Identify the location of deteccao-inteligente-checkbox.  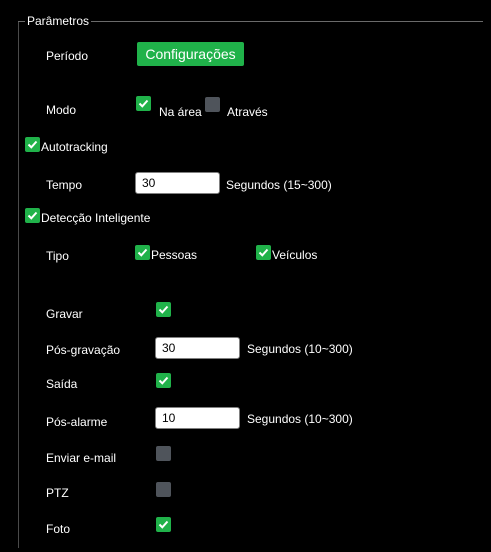
(32, 215).